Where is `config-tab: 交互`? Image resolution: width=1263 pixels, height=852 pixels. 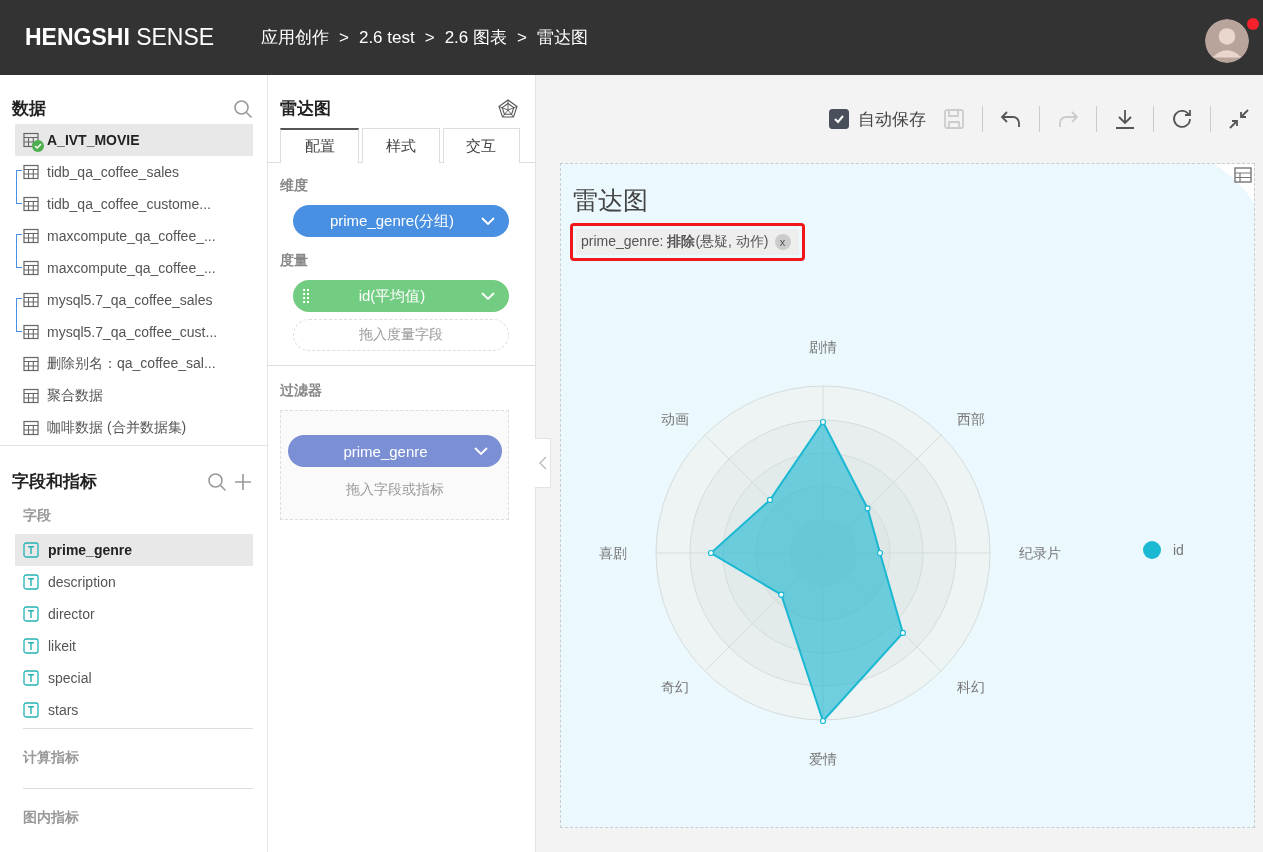
config-tab: 交互 is located at coordinates (481, 145).